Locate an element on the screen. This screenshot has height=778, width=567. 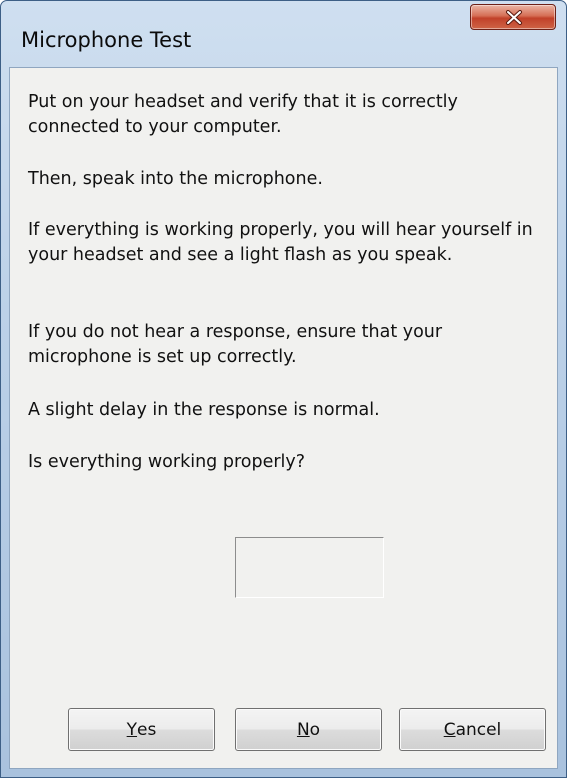
no-button: No is located at coordinates (308, 729).